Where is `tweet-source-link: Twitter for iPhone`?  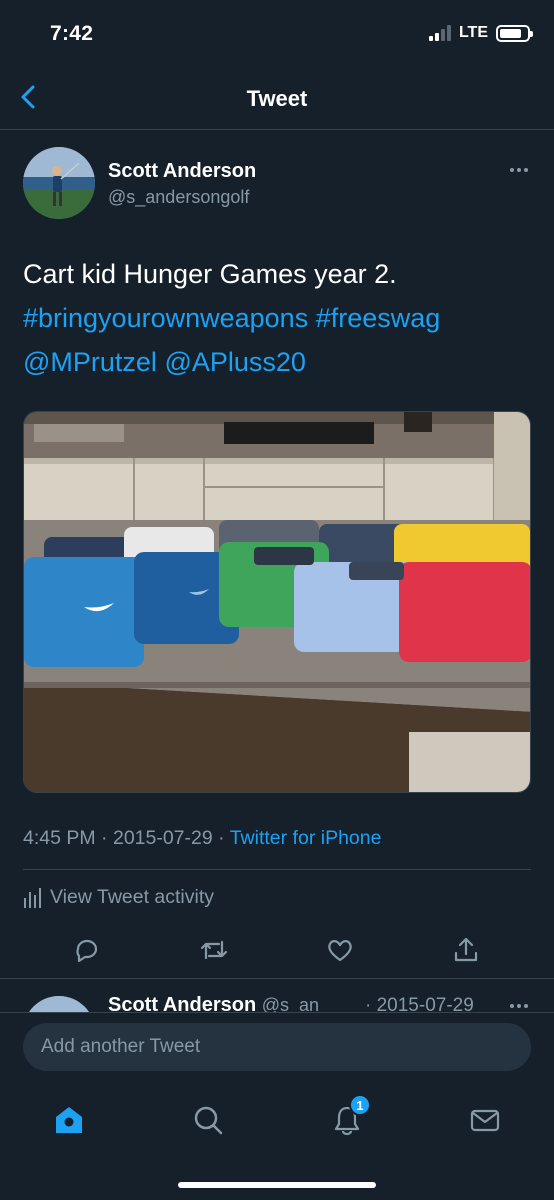
tweet-source-link: Twitter for iPhone is located at coordinates (306, 838).